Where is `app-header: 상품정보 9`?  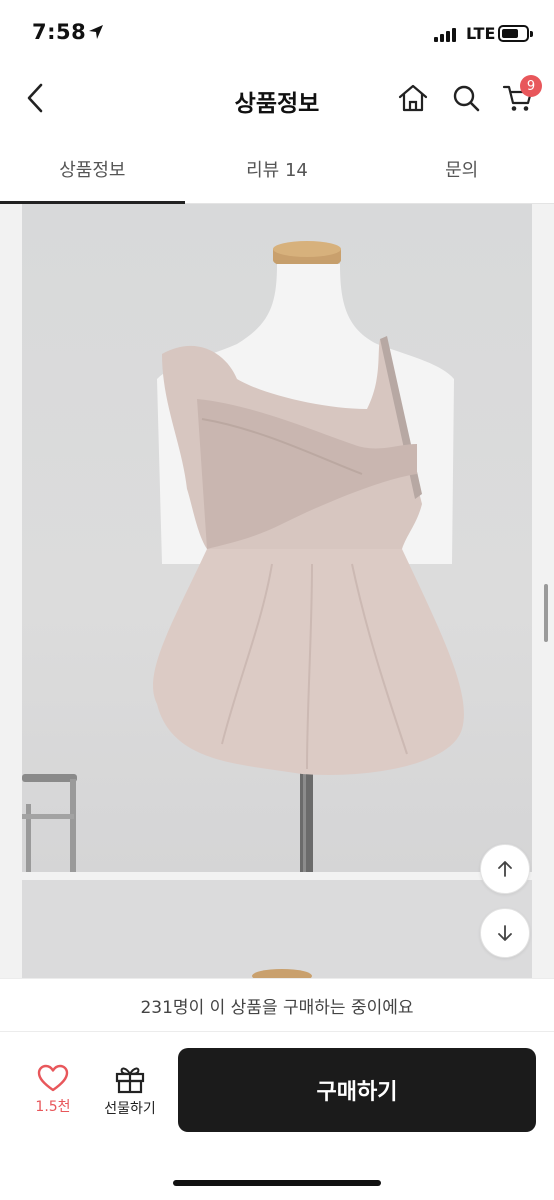
app-header: 상품정보 9 is located at coordinates (277, 99).